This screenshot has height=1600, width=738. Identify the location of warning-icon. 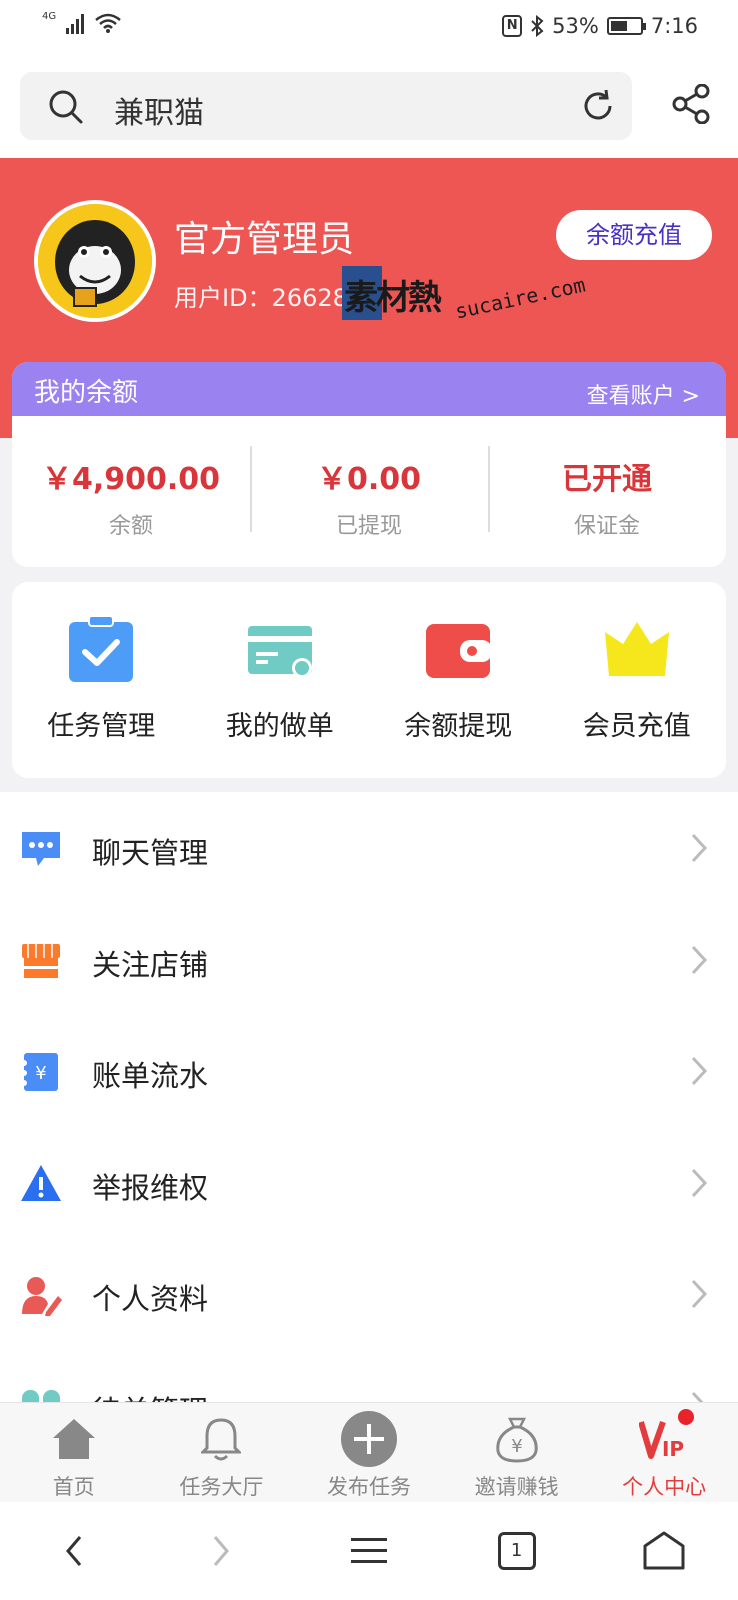
(41, 1182).